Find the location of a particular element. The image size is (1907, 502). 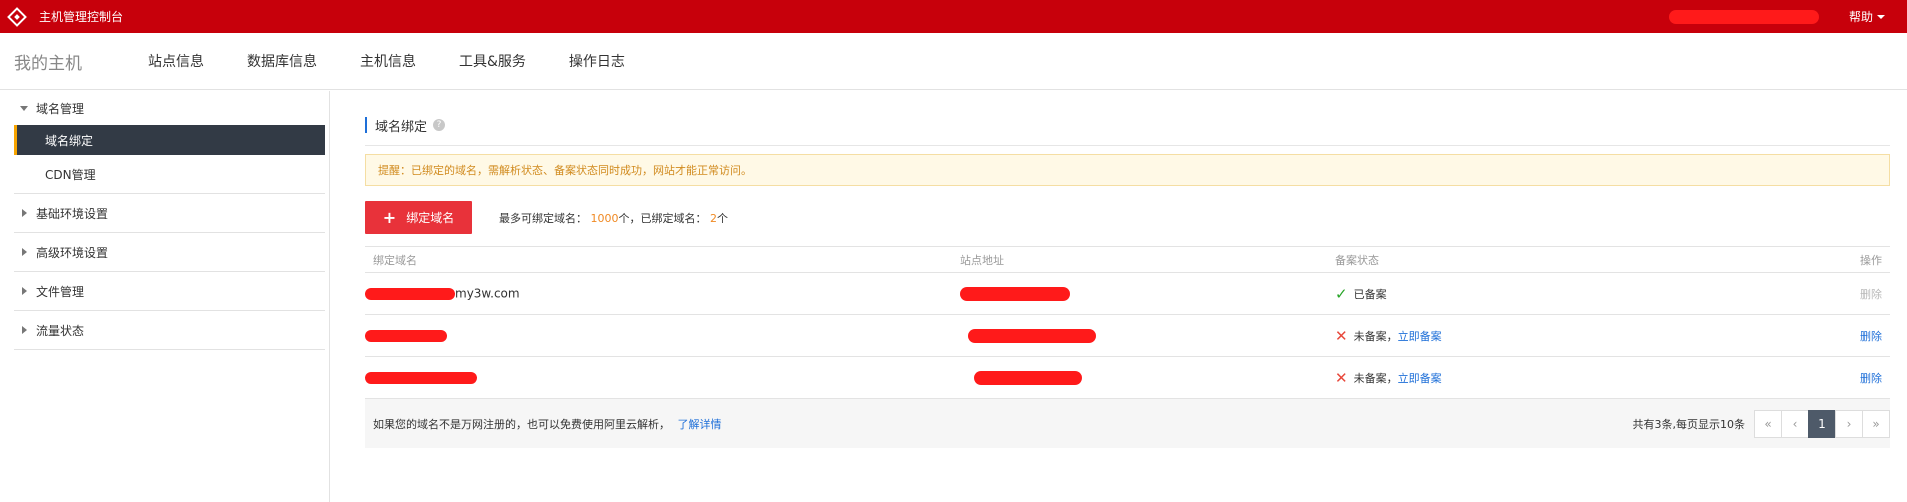

first-page-button: « is located at coordinates (1768, 423).